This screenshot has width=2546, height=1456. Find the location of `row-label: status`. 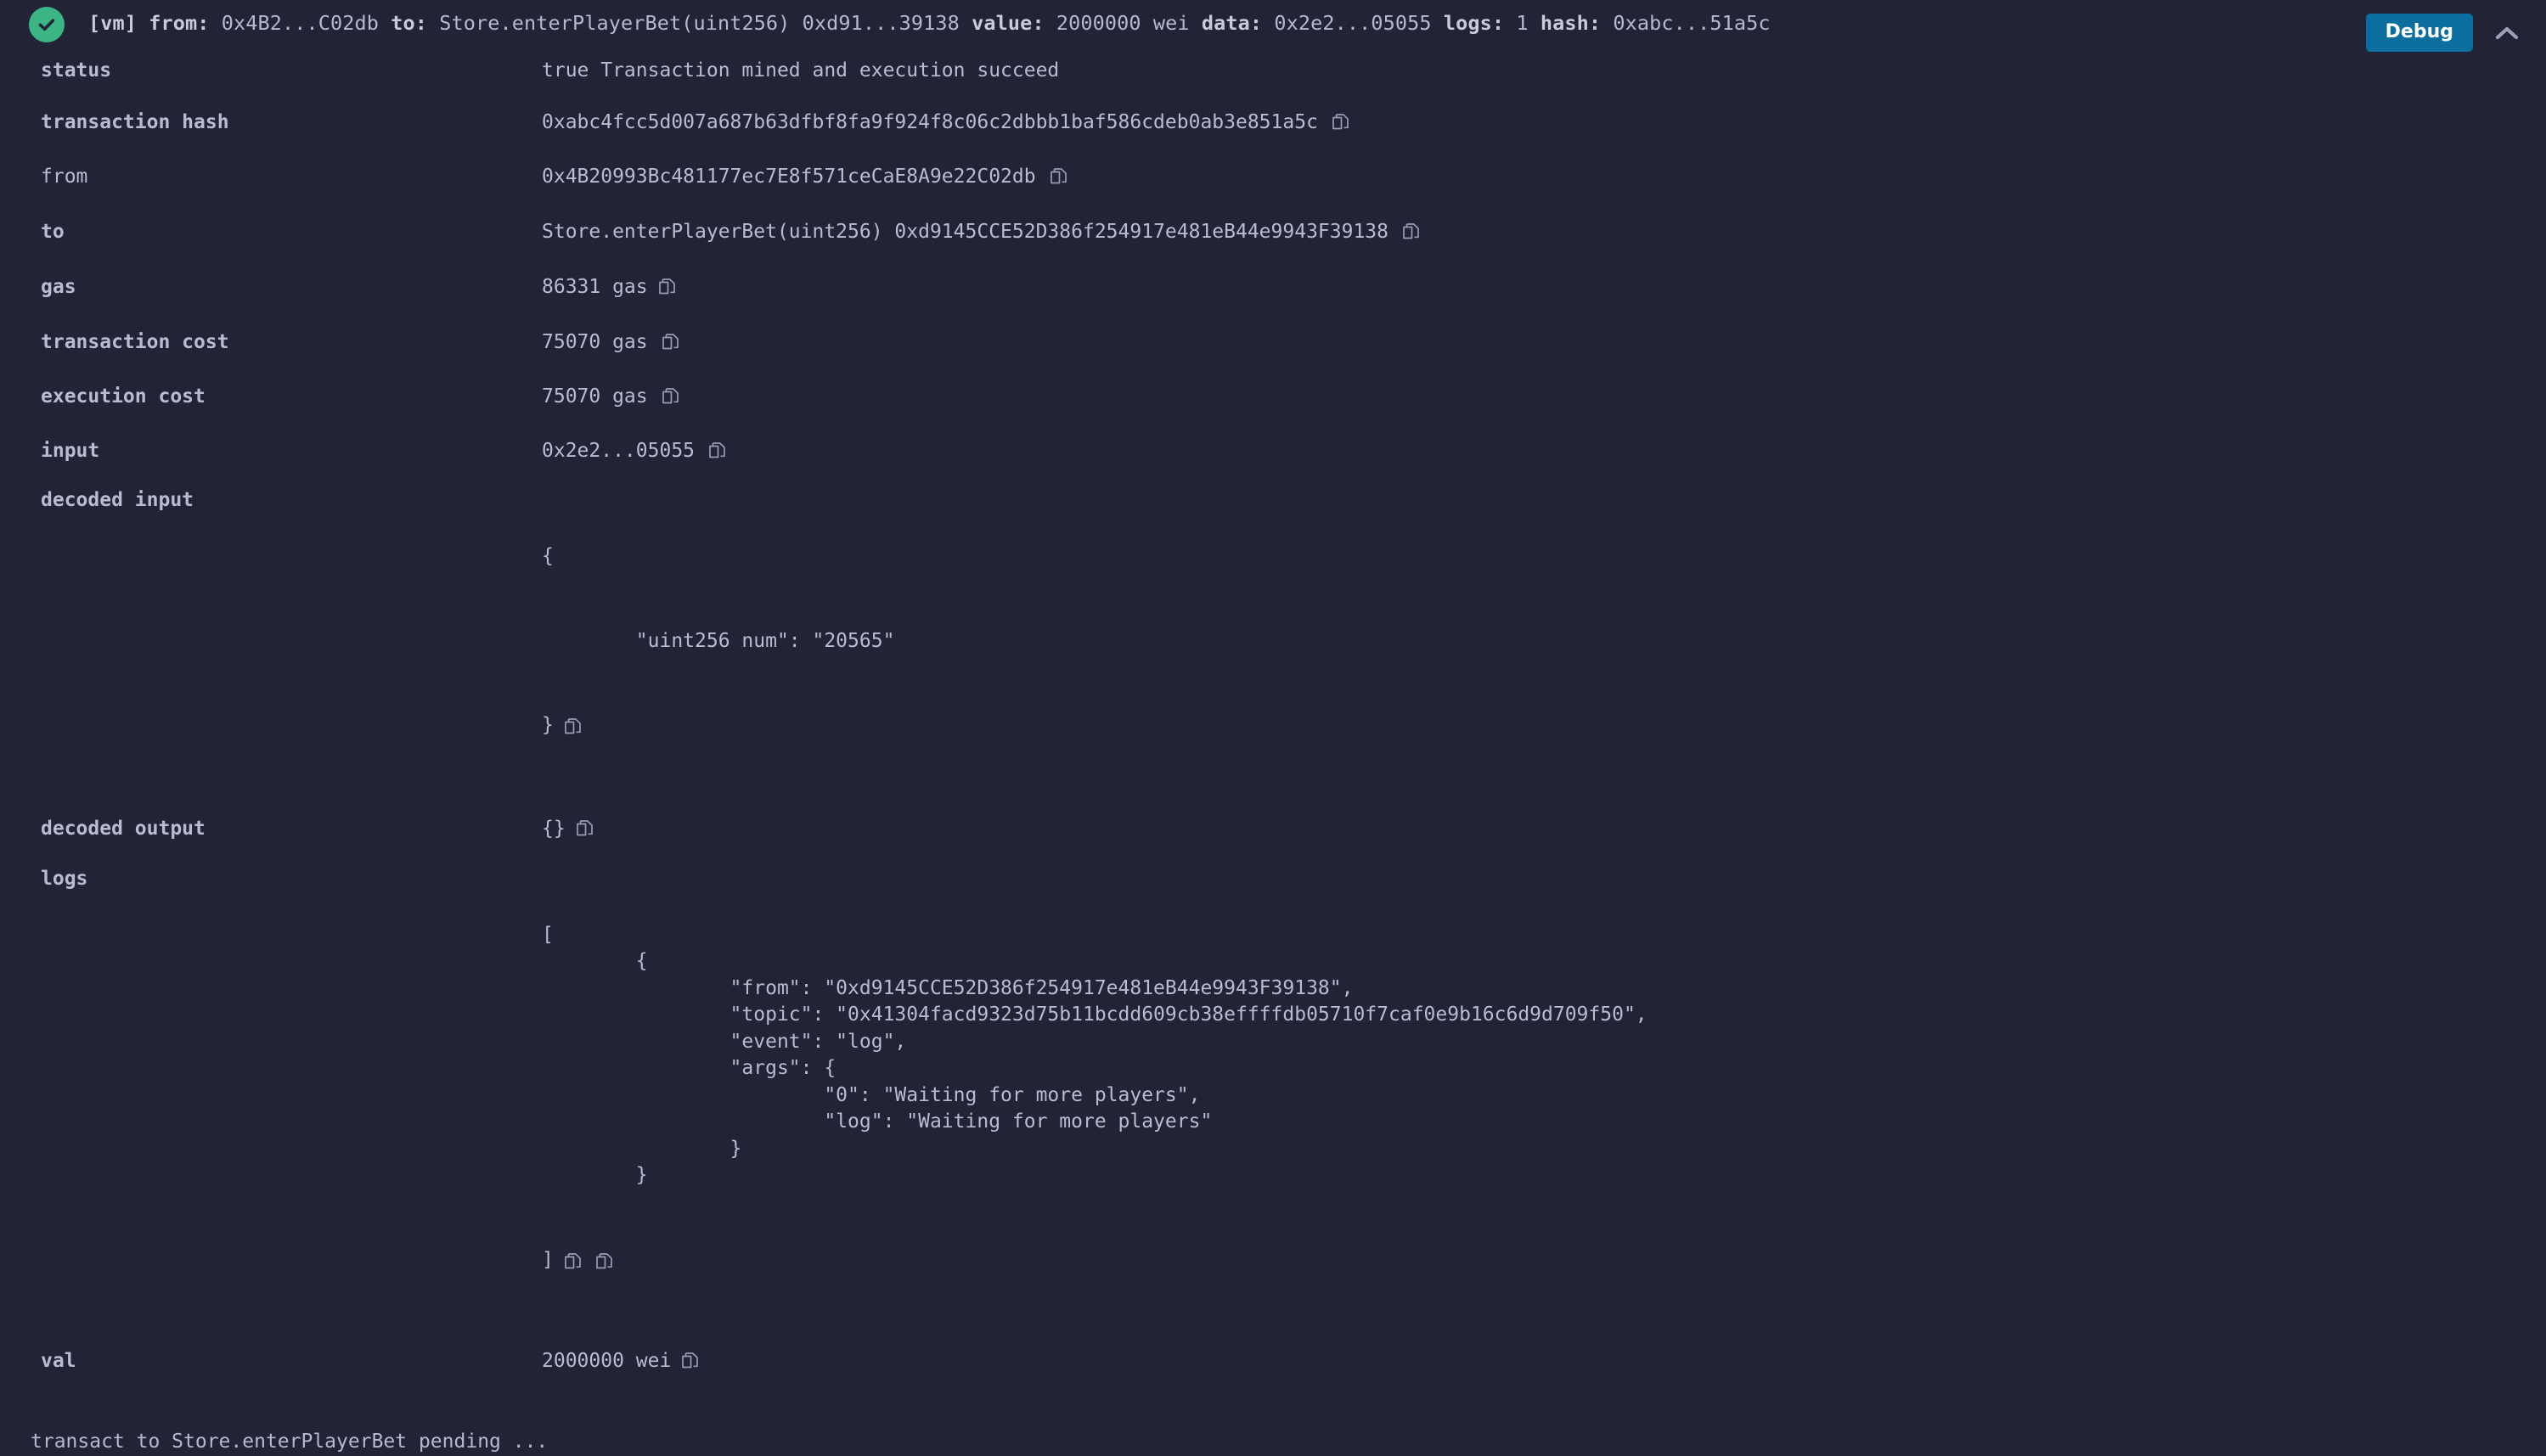

row-label: status is located at coordinates (76, 70).